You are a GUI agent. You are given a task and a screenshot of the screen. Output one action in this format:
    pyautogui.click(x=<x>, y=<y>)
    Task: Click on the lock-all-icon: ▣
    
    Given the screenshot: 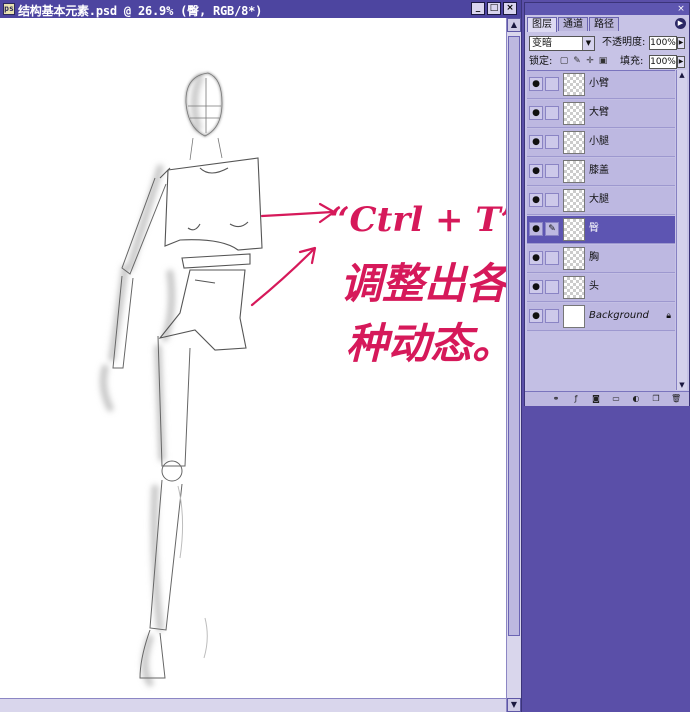 What is the action you would take?
    pyautogui.click(x=603, y=61)
    